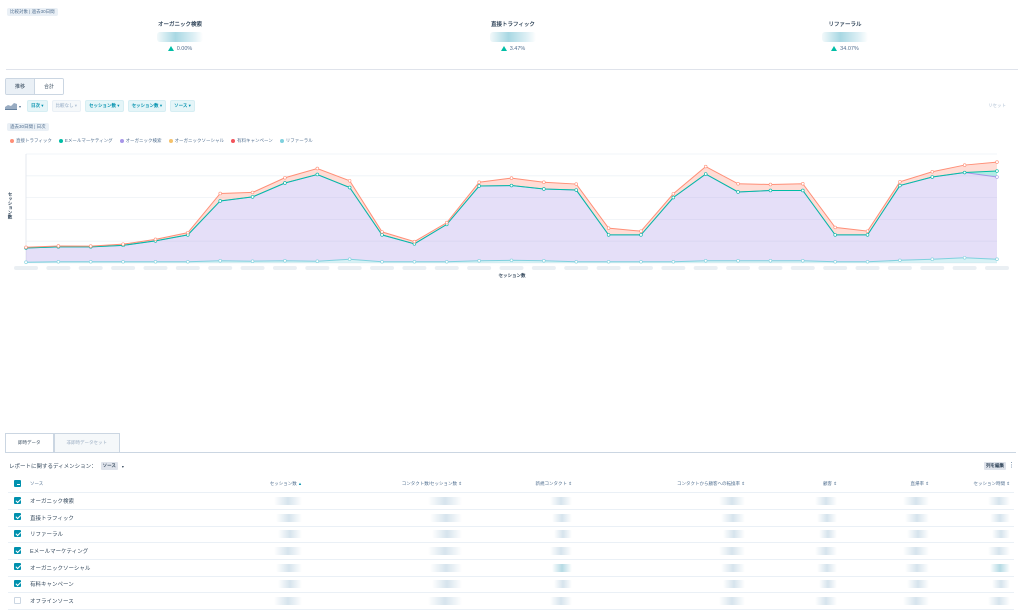 The height and width of the screenshot is (610, 1024). Describe the element at coordinates (997, 106) in the screenshot. I see `reset-button: リセット` at that location.